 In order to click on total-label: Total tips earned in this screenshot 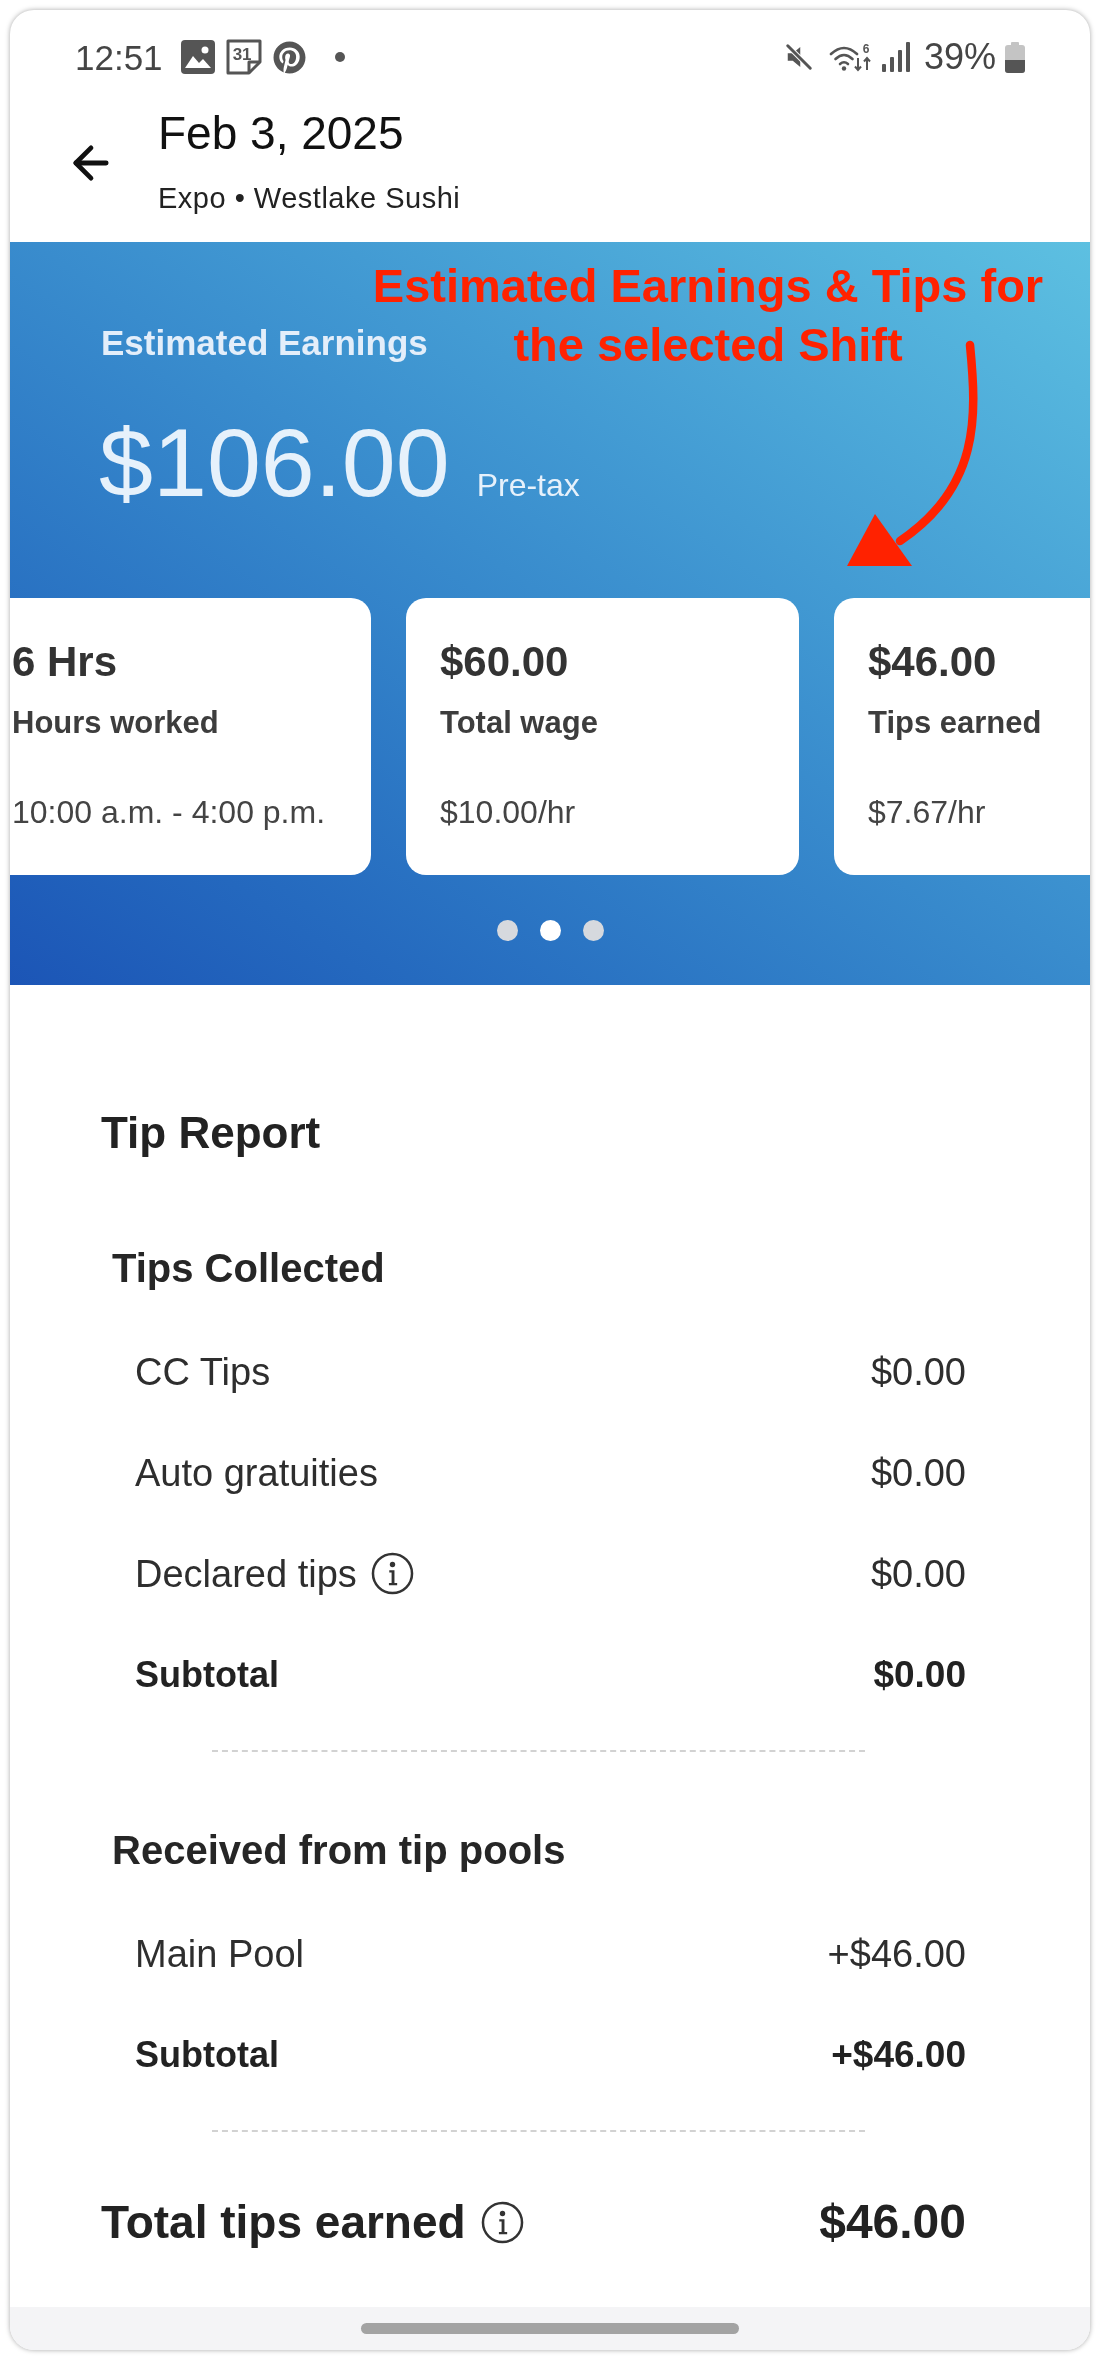, I will do `click(283, 2222)`.